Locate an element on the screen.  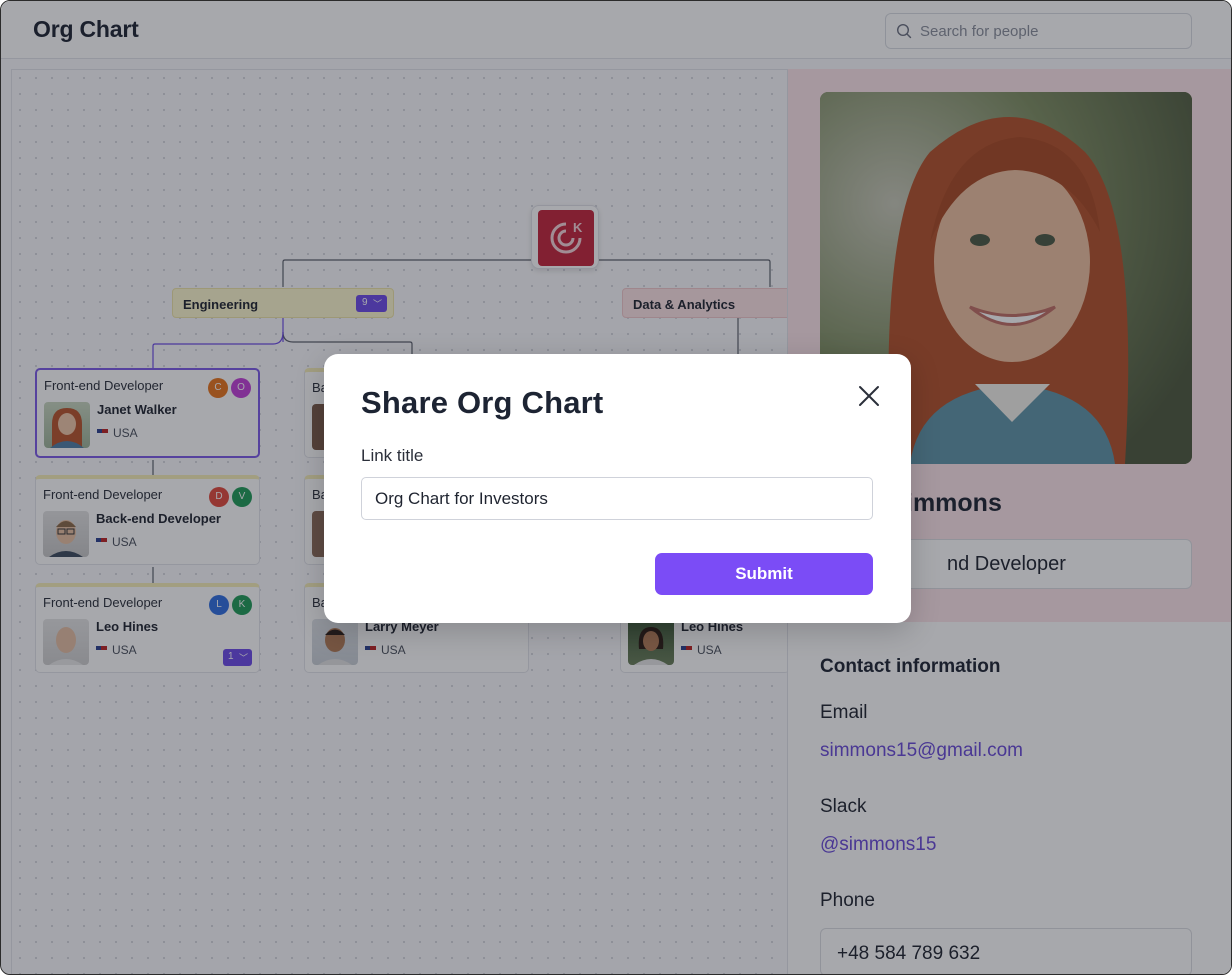
link-title-input is located at coordinates (617, 498).